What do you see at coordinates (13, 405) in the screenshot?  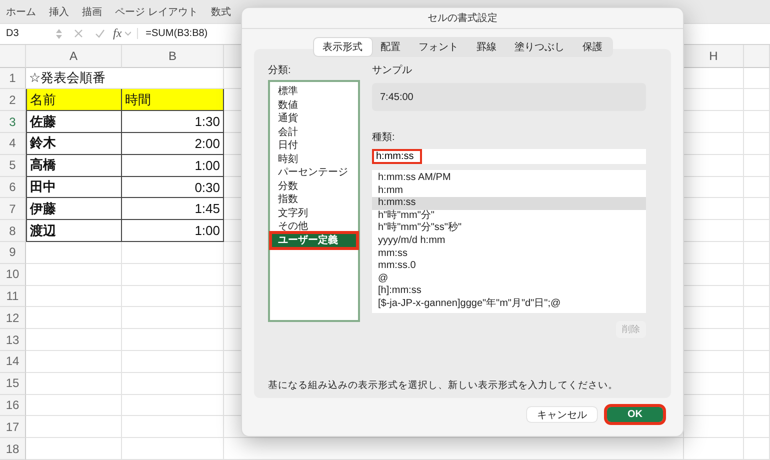 I see `row-number: 16` at bounding box center [13, 405].